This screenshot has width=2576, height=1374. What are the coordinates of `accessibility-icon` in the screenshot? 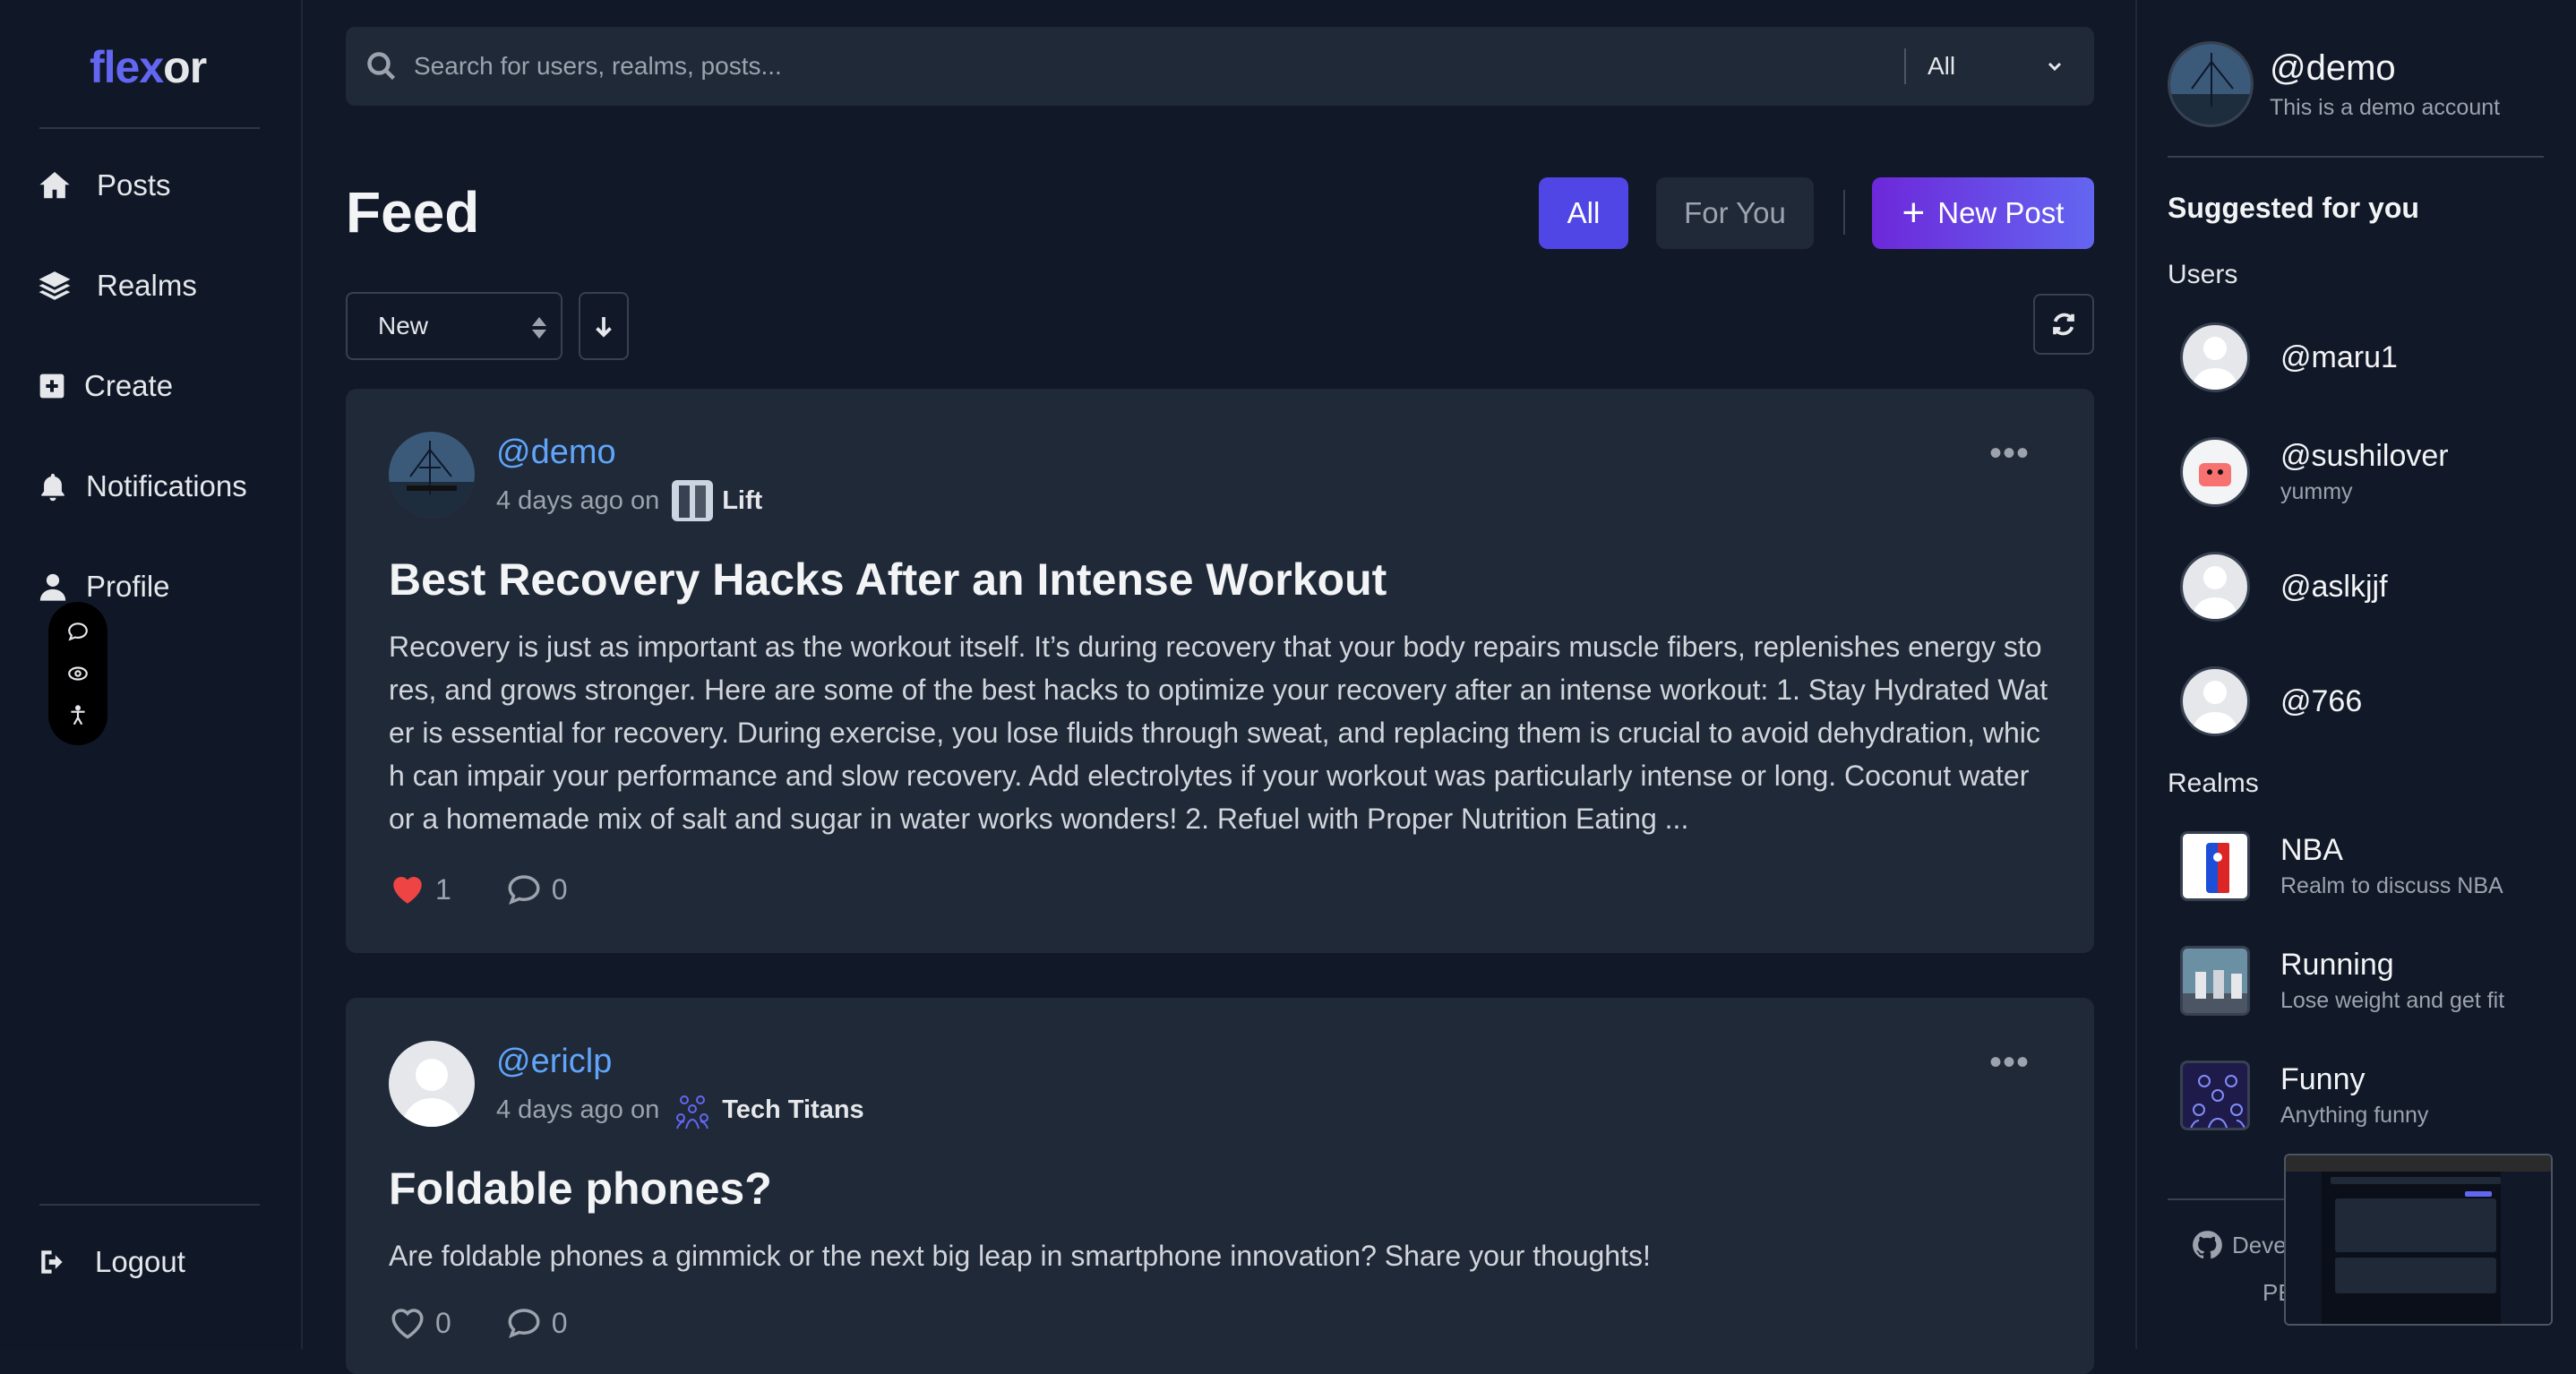 It's located at (78, 715).